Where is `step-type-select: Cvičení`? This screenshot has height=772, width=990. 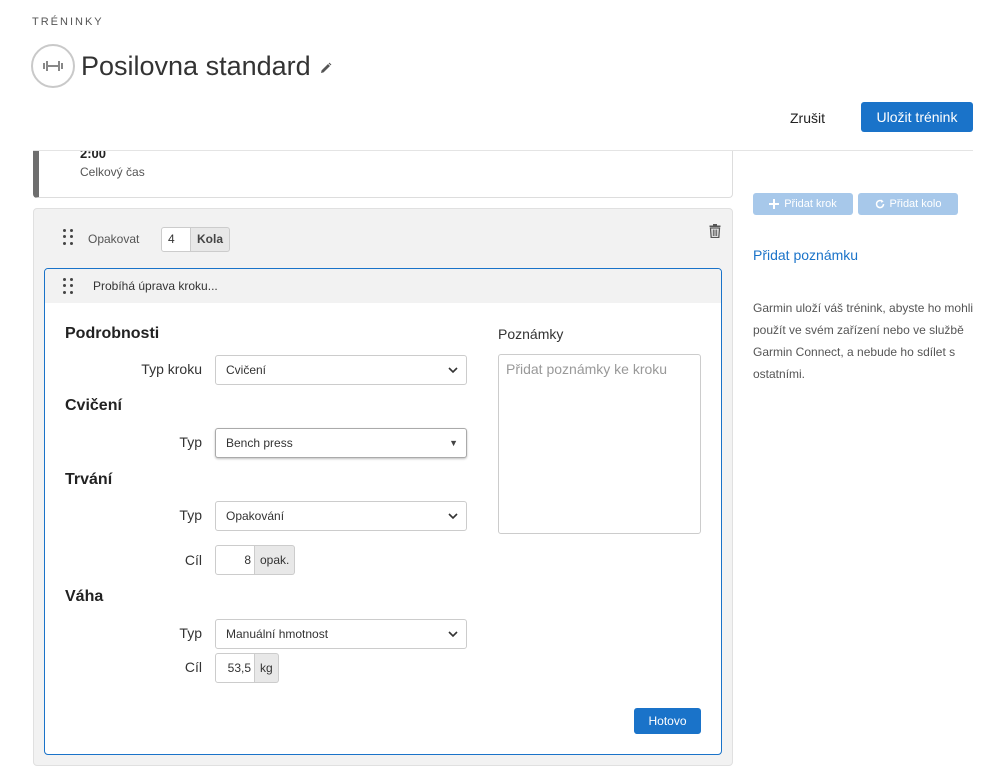
step-type-select: Cvičení is located at coordinates (341, 370).